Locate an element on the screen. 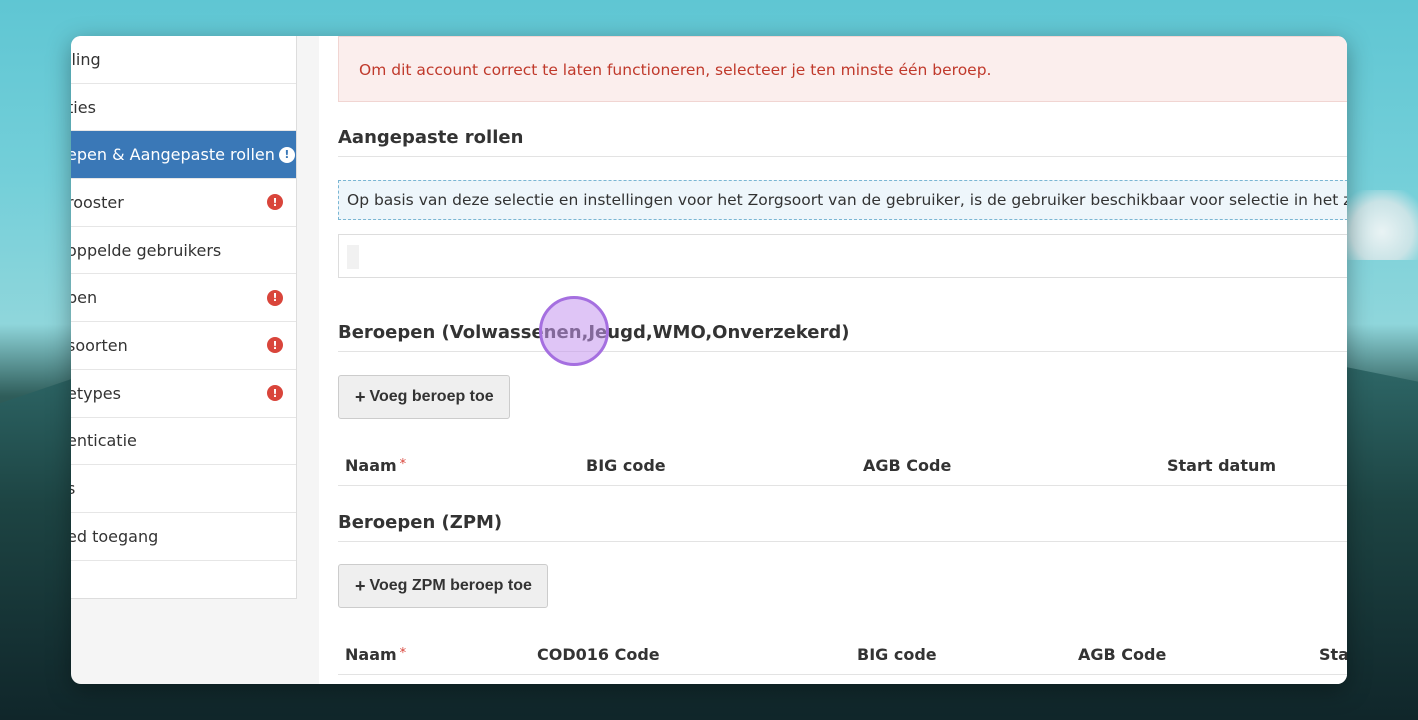 This screenshot has height=720, width=1418. add-profession-button: + Voeg beroep toe is located at coordinates (424, 397).